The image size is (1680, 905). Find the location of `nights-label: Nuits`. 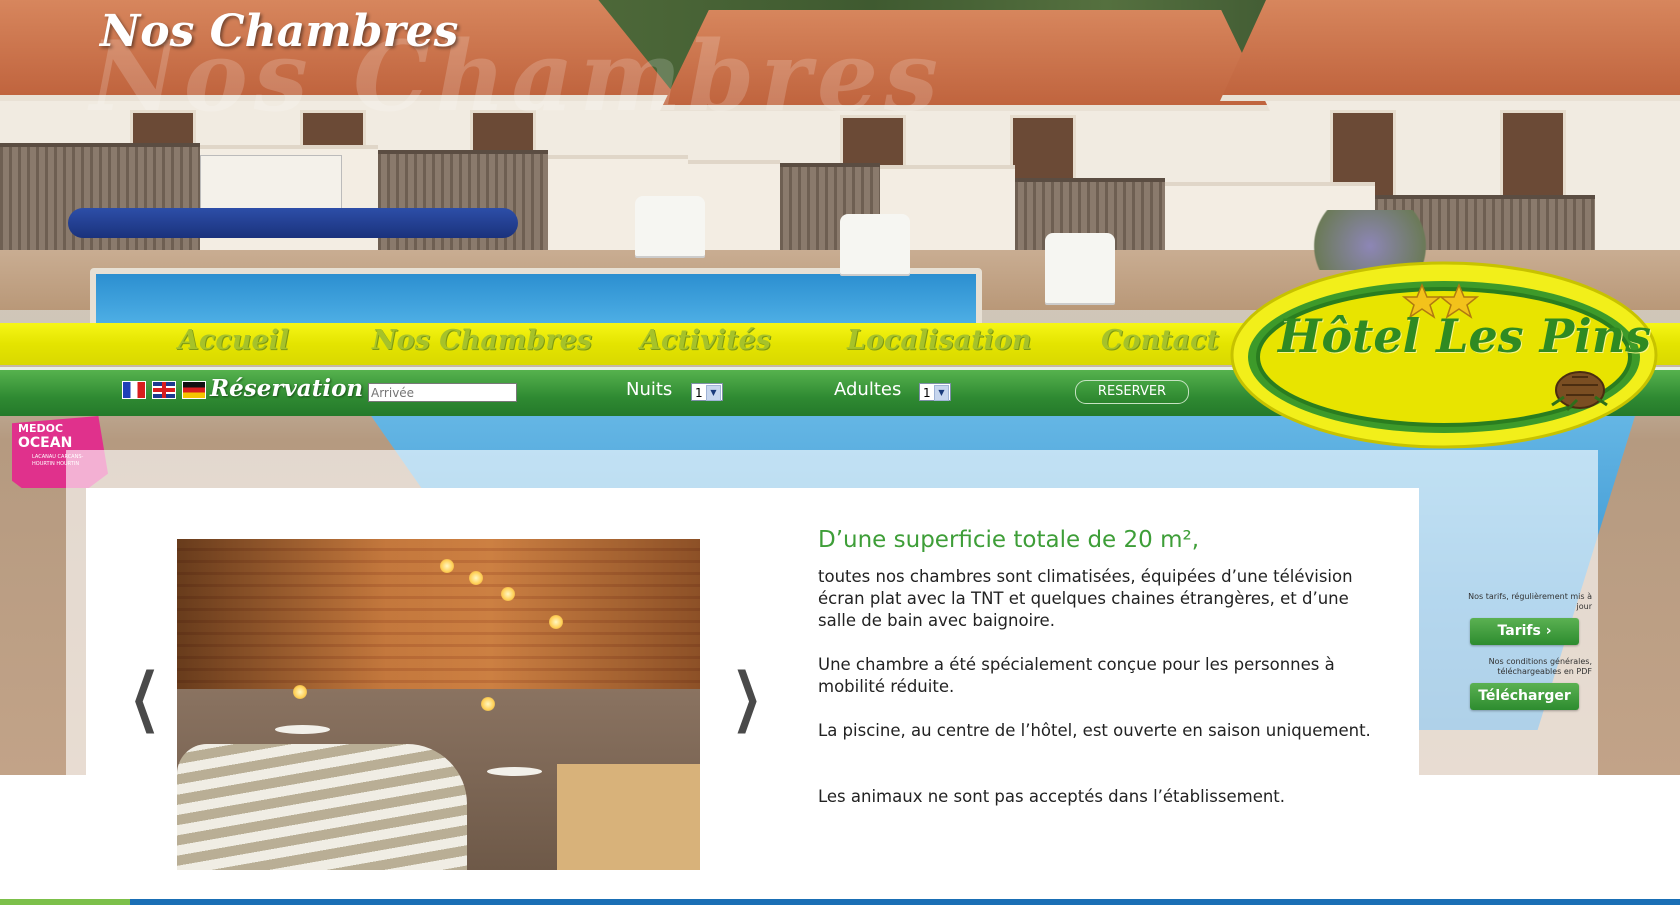

nights-label: Nuits is located at coordinates (649, 389).